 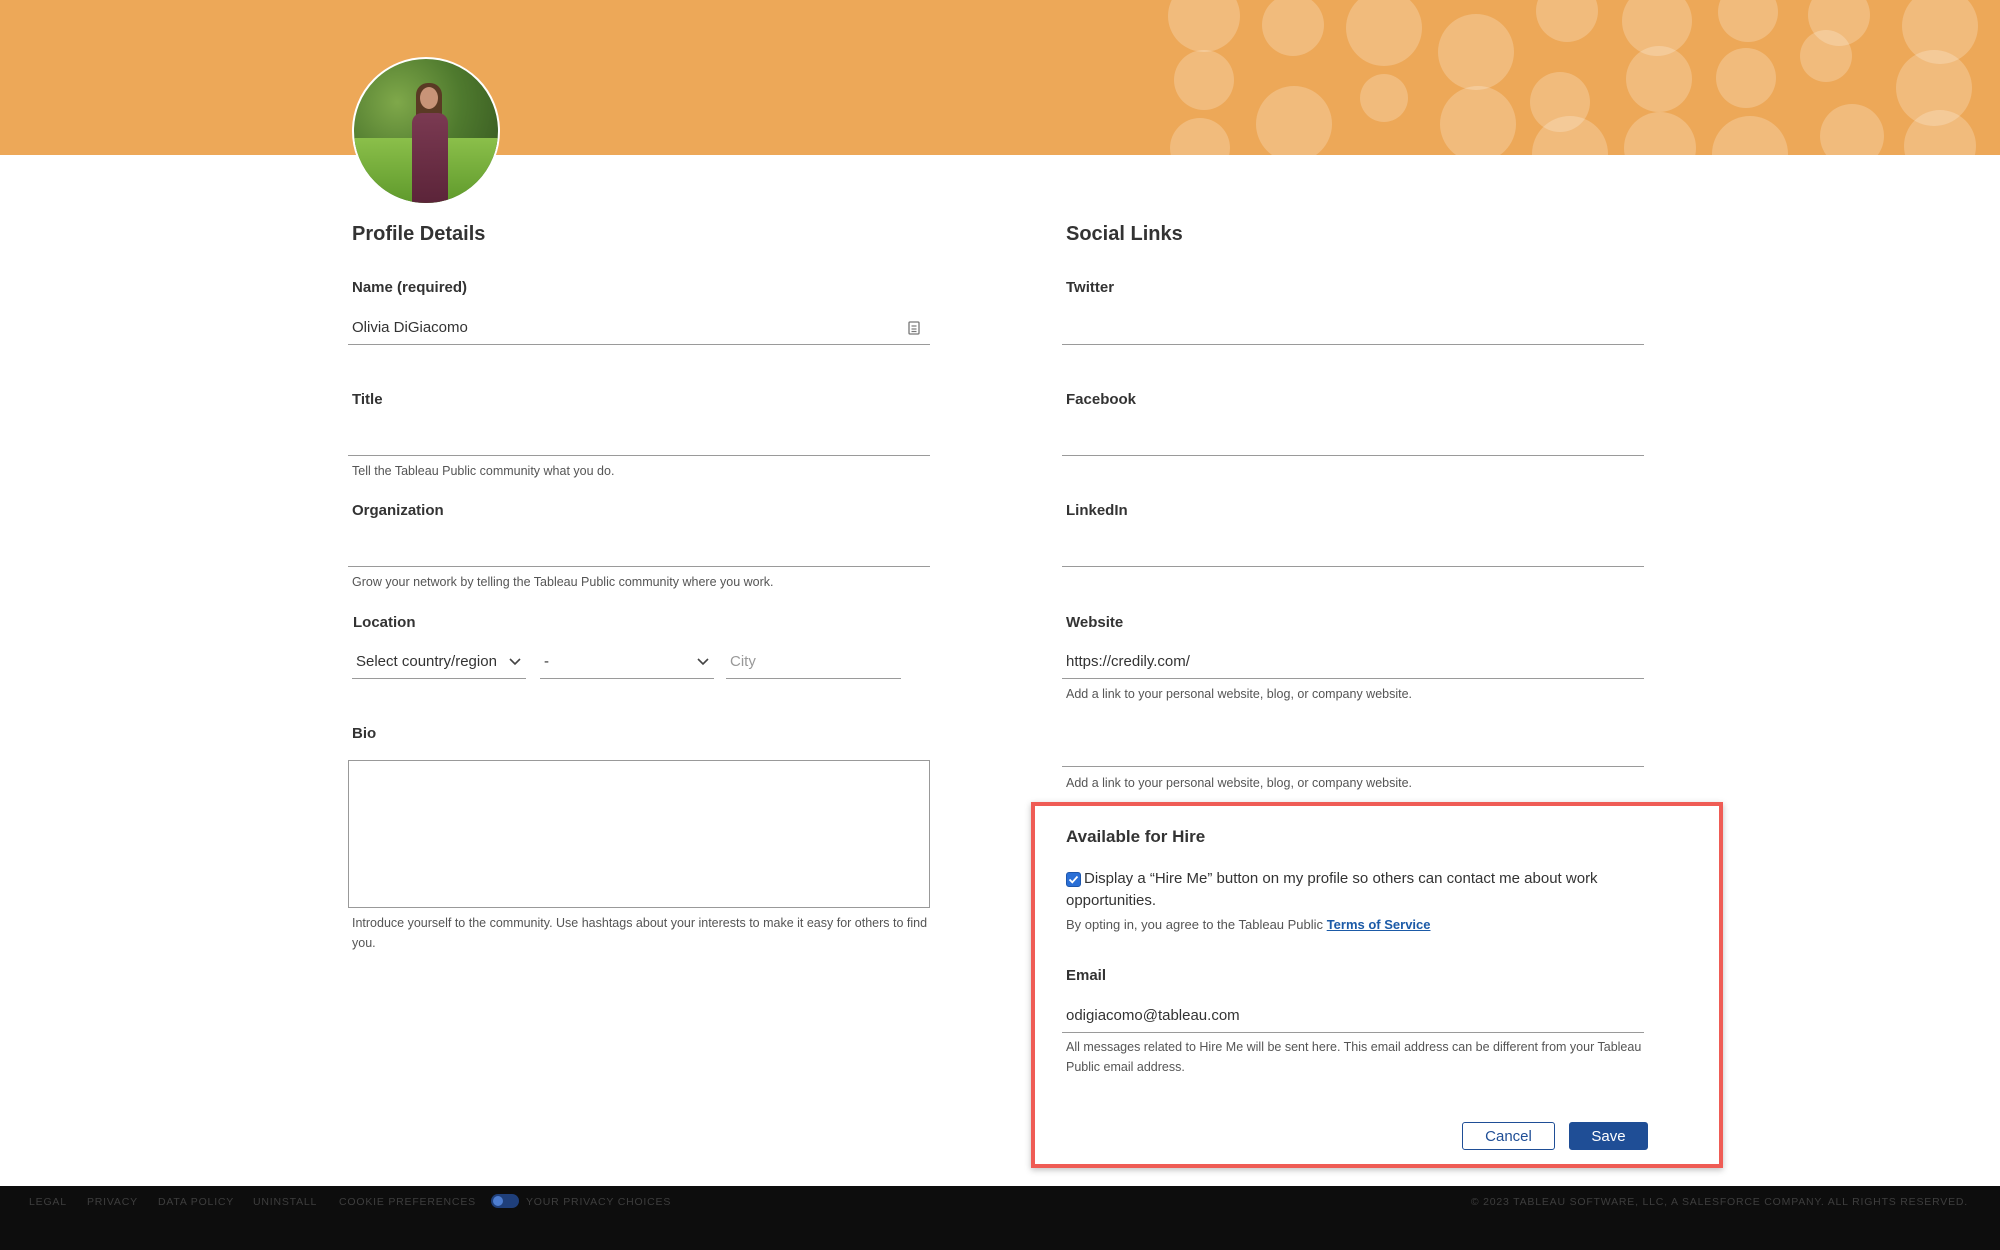 I want to click on terms-of-service-link: Terms of Service, so click(x=1379, y=924).